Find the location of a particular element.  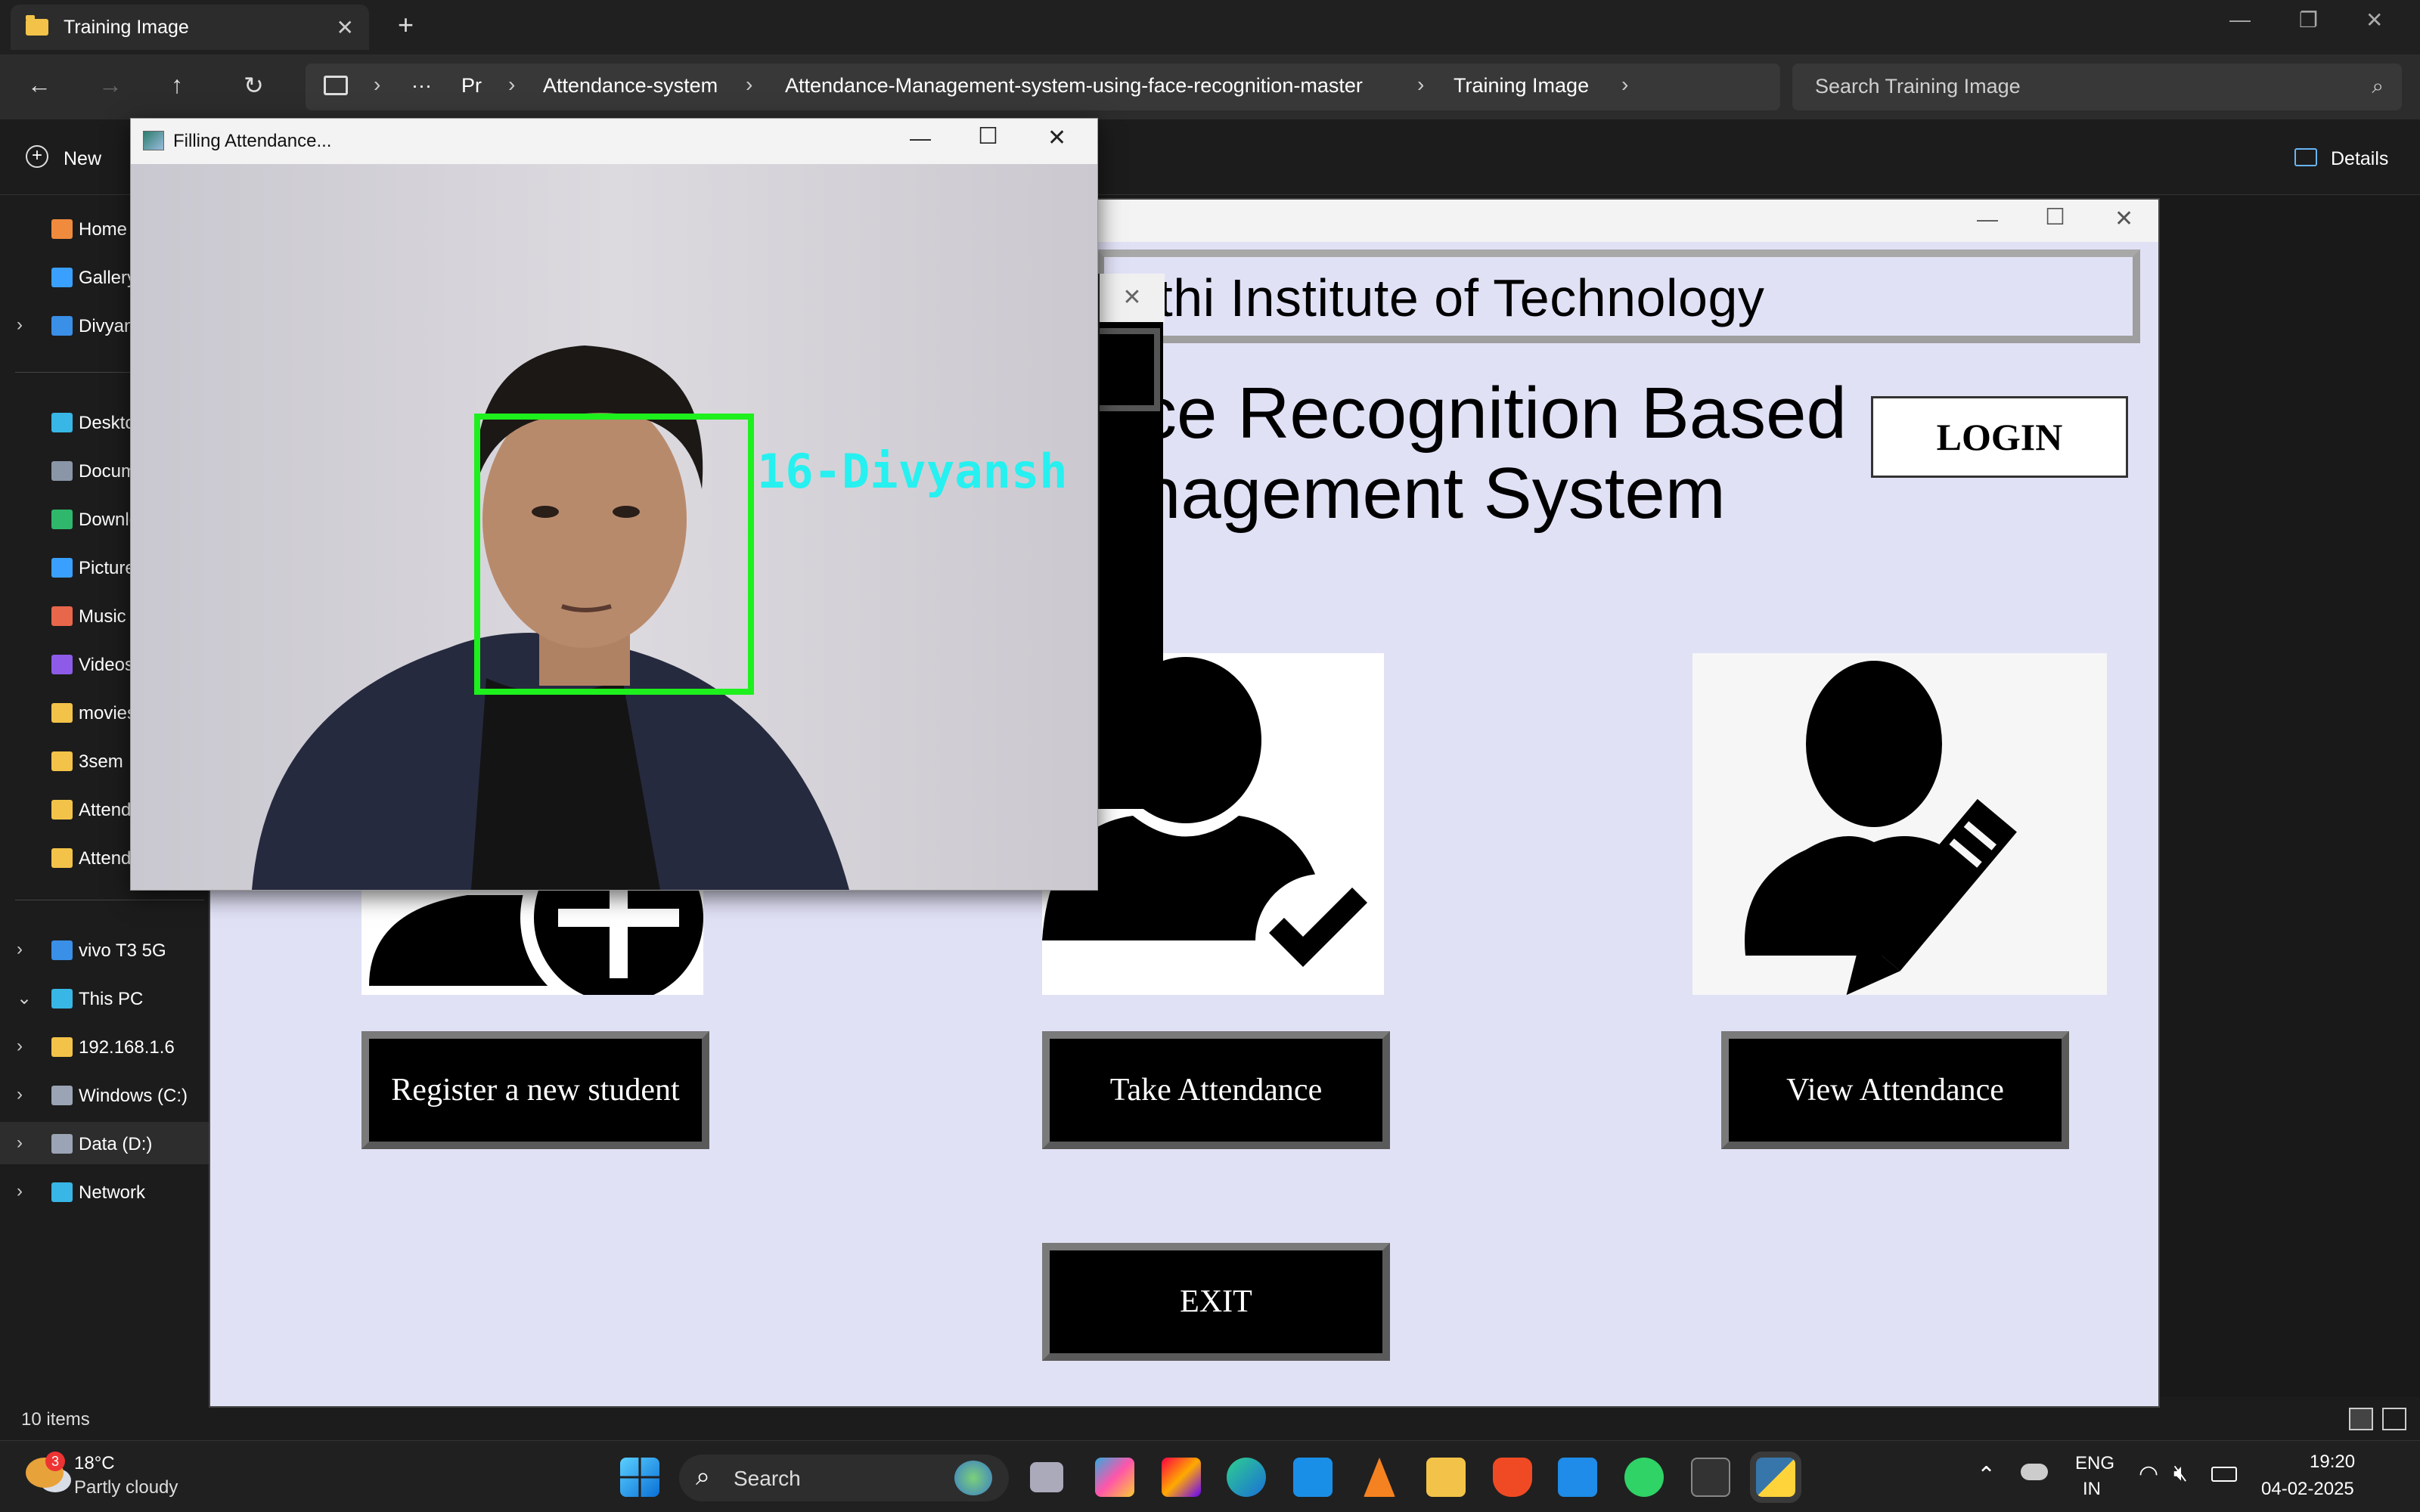

brave-icon is located at coordinates (1512, 1478).